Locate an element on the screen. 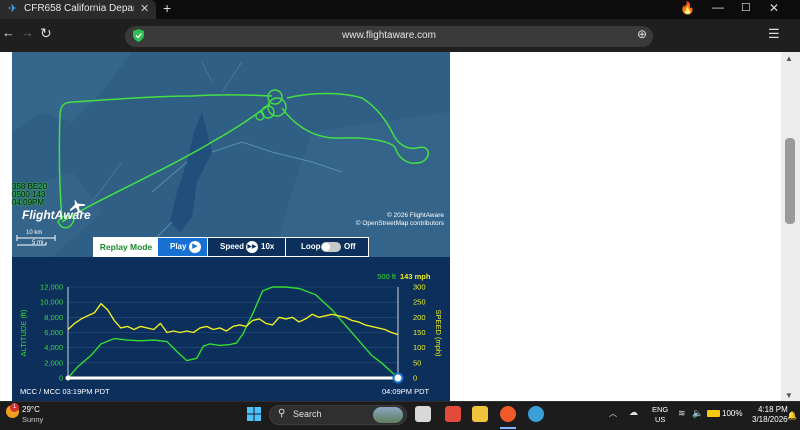 The width and height of the screenshot is (800, 430). folder-app-icon is located at coordinates (480, 414).